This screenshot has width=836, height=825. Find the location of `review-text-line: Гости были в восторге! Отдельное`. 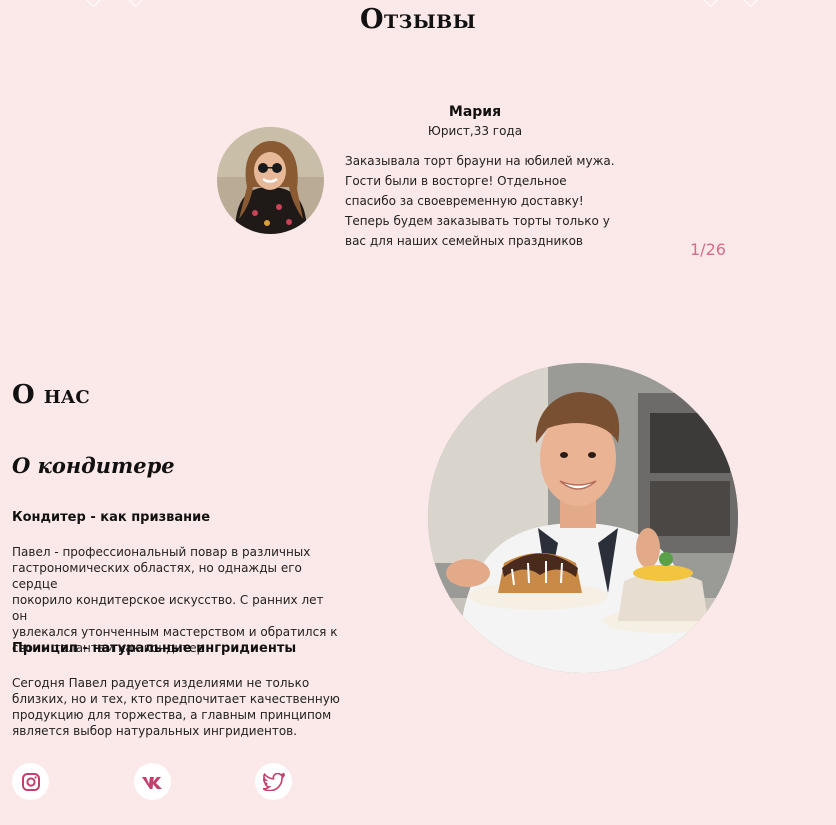

review-text-line: Гости были в восторге! Отдельное is located at coordinates (456, 181).